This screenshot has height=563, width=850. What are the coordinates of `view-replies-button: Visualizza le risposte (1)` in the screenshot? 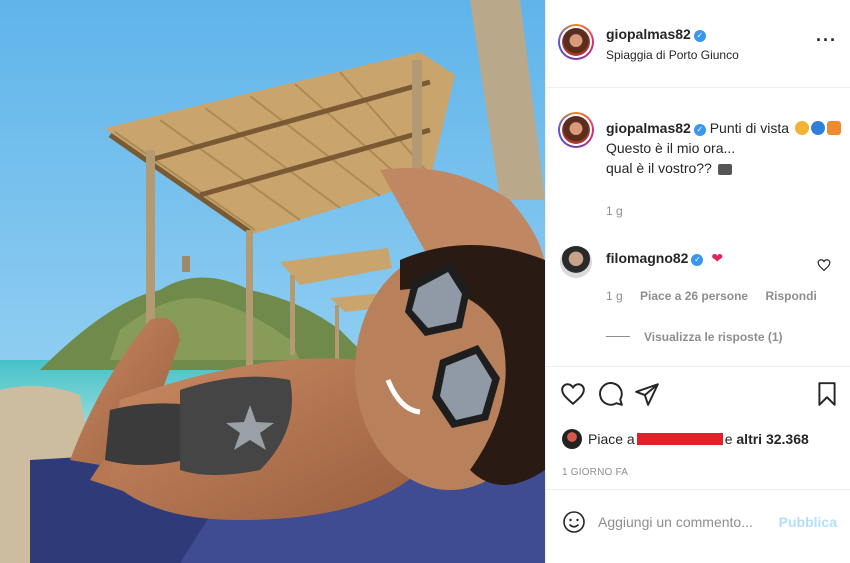 It's located at (694, 337).